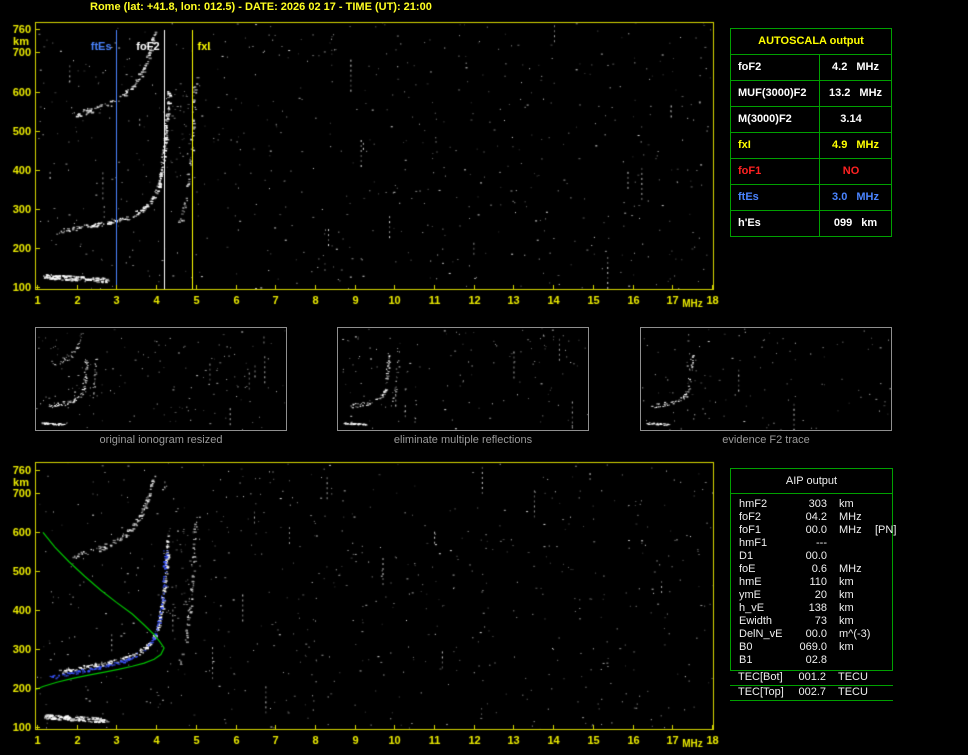 Image resolution: width=968 pixels, height=755 pixels. Describe the element at coordinates (775, 197) in the screenshot. I see `parameter-label: ftEs` at that location.